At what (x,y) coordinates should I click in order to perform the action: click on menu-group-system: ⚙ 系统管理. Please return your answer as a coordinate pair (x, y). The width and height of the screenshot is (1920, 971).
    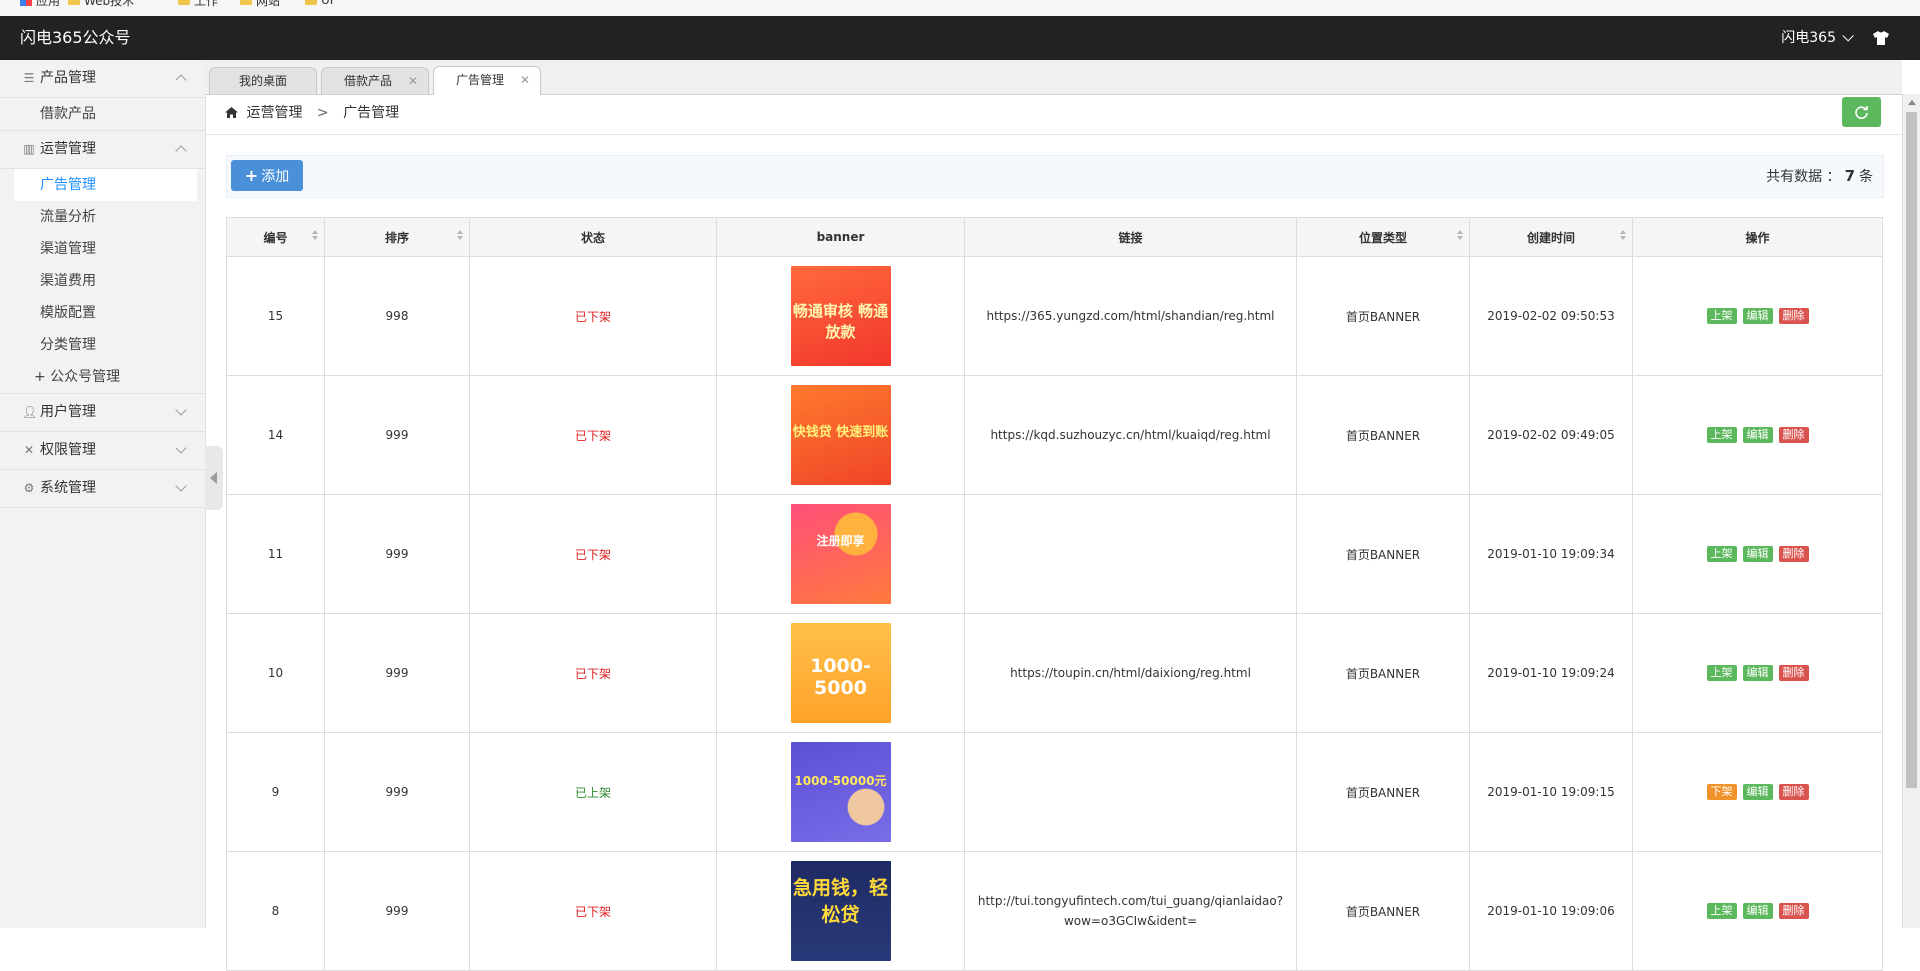
    Looking at the image, I should click on (102, 489).